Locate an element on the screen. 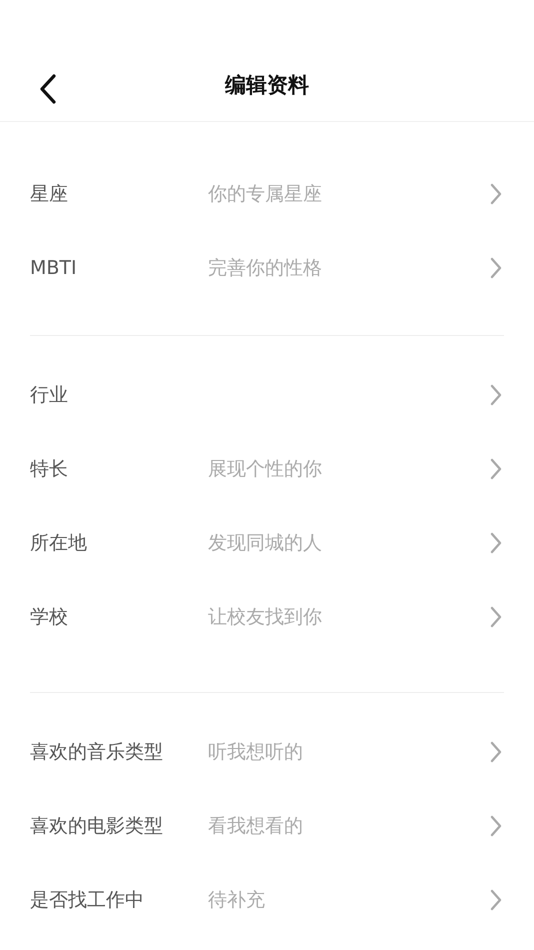 The image size is (534, 950). row-label: 是否找工作中 is located at coordinates (87, 900).